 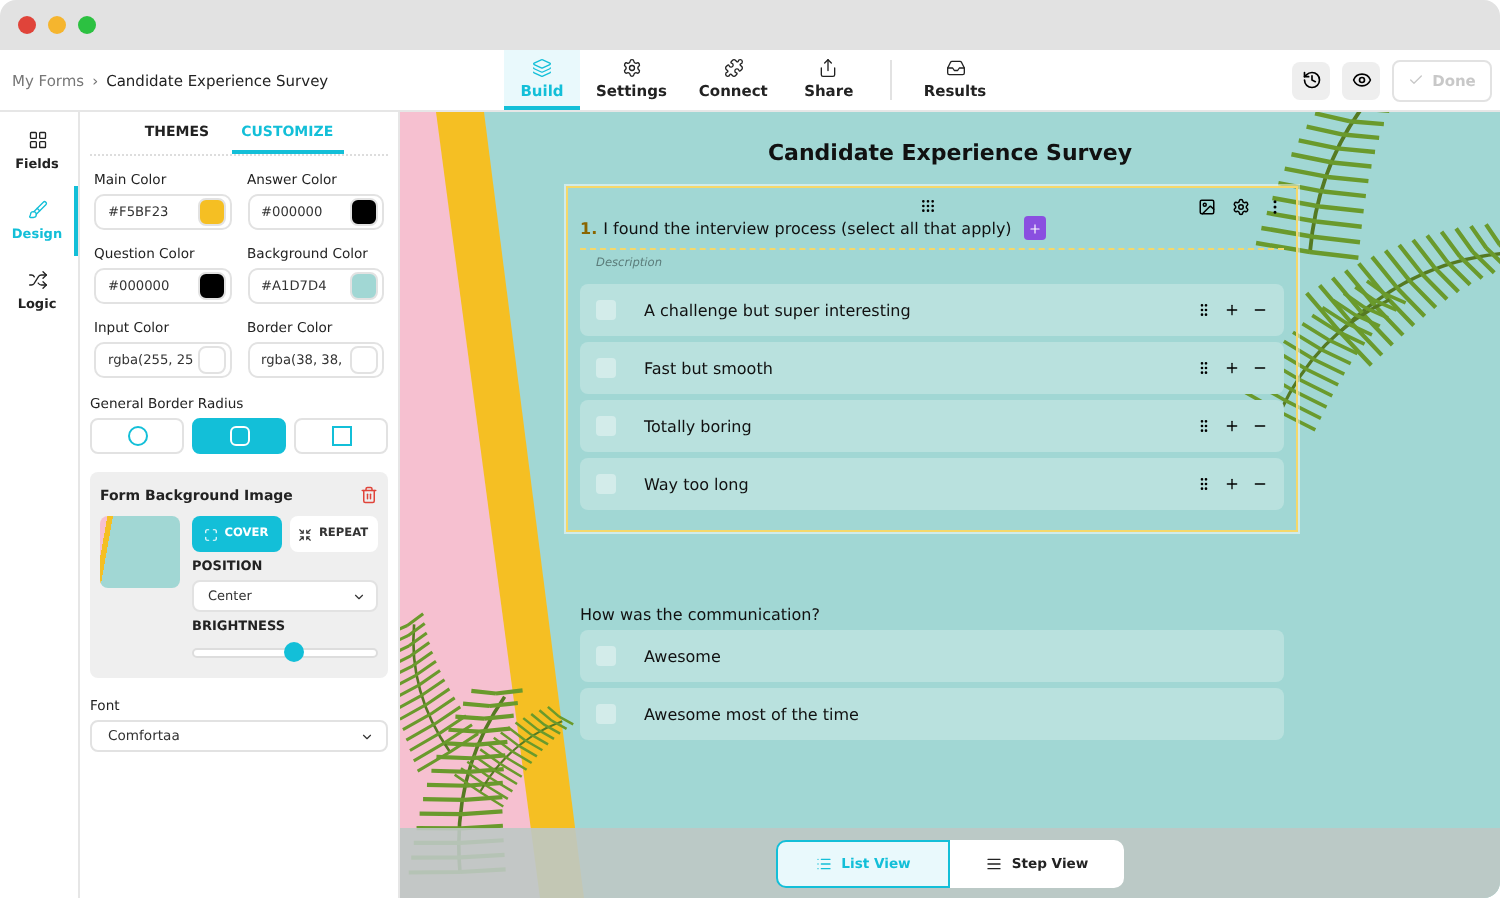 What do you see at coordinates (932, 426) in the screenshot?
I see `answer-option: Totally boring` at bounding box center [932, 426].